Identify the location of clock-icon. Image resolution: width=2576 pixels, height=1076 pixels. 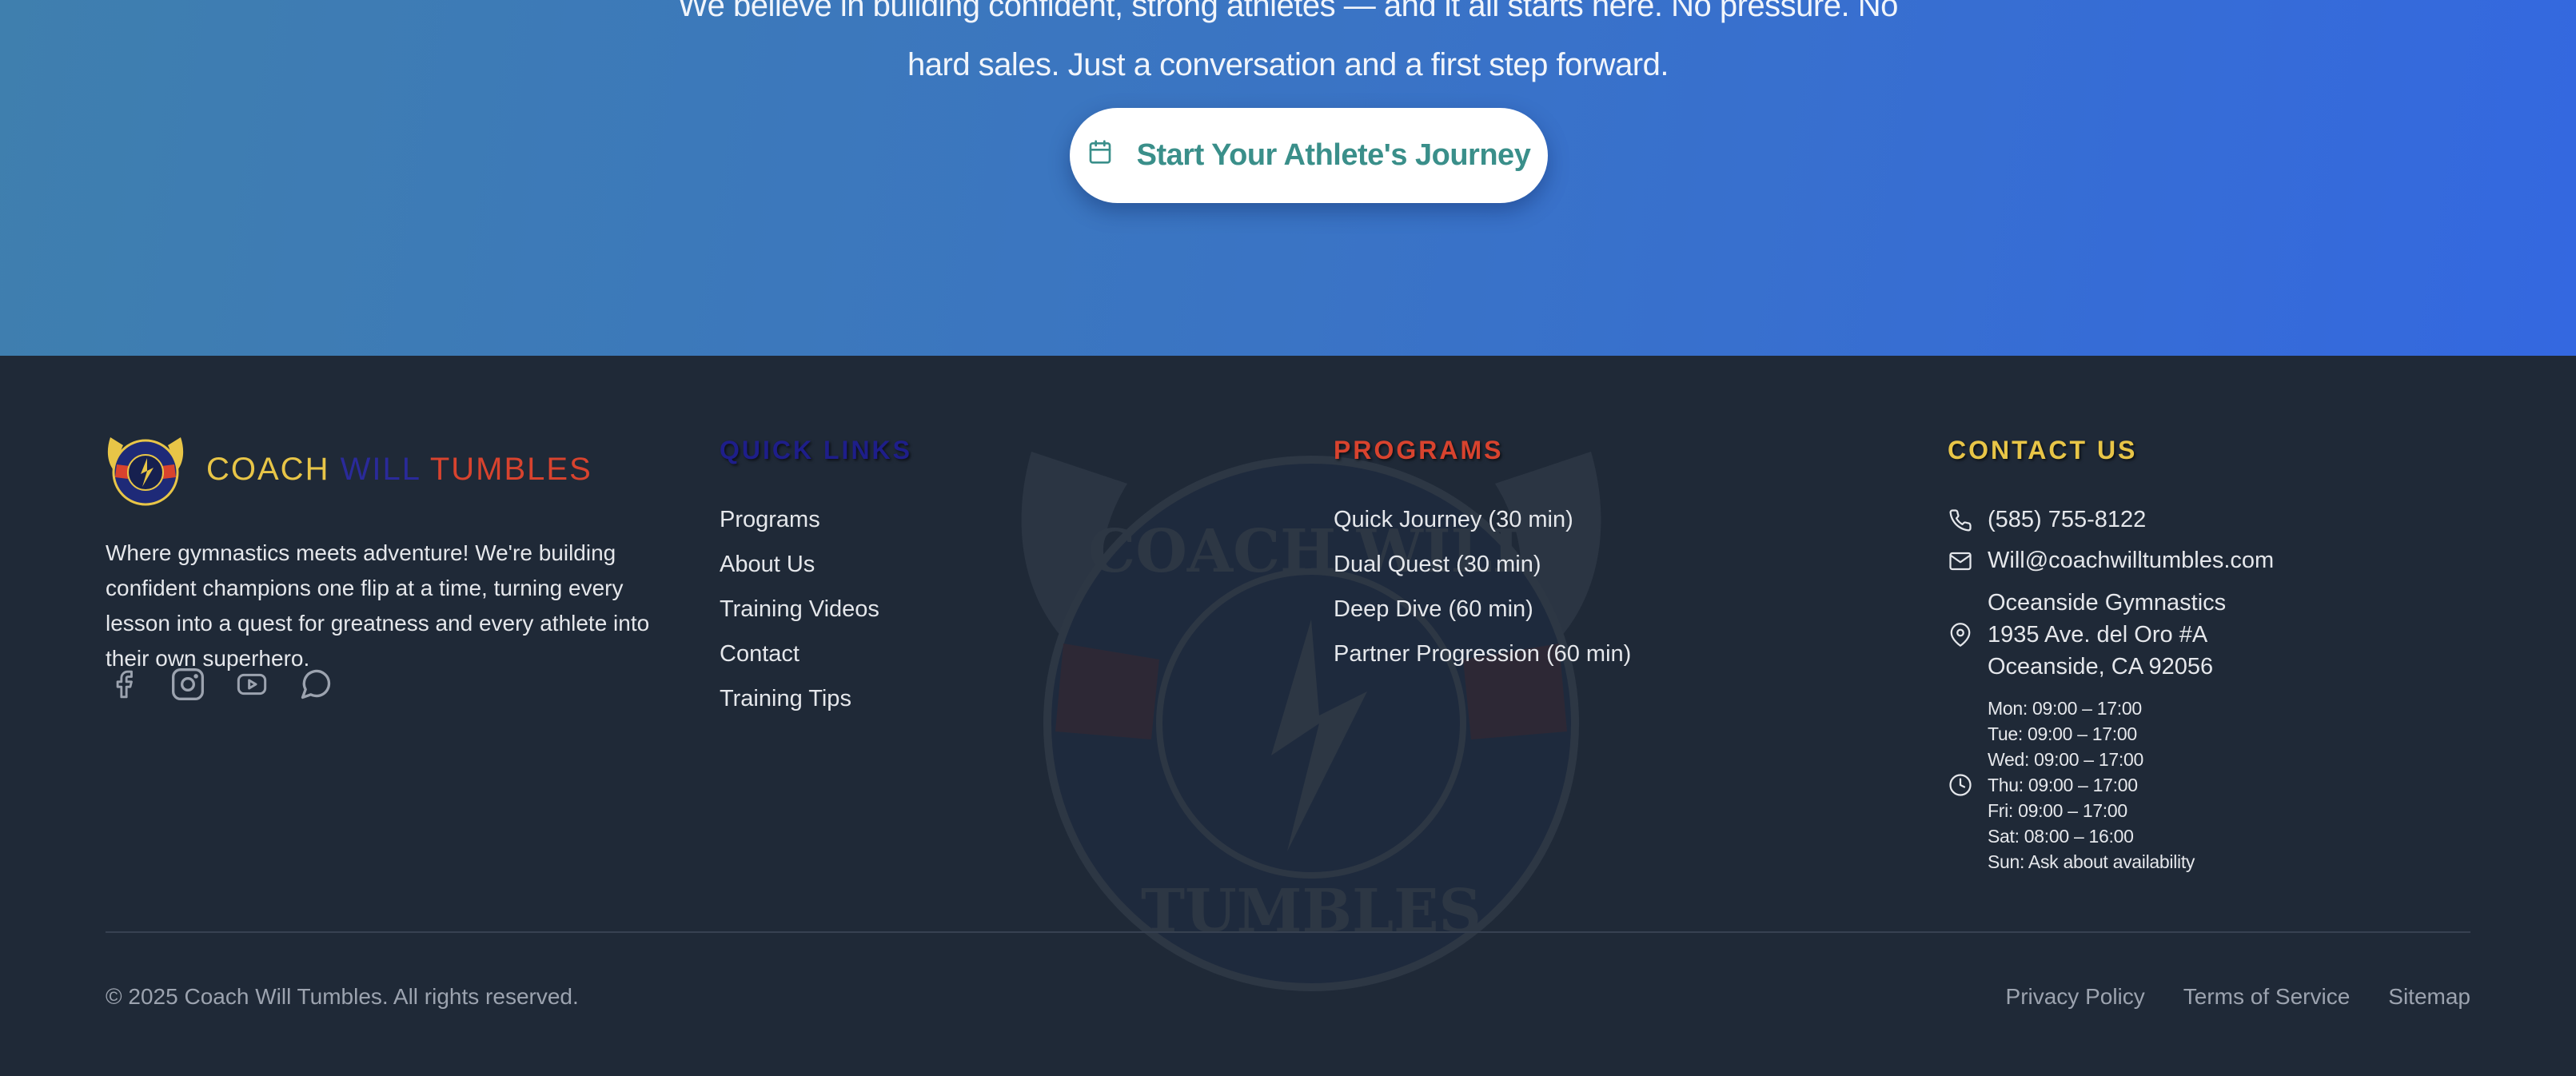
(1961, 785).